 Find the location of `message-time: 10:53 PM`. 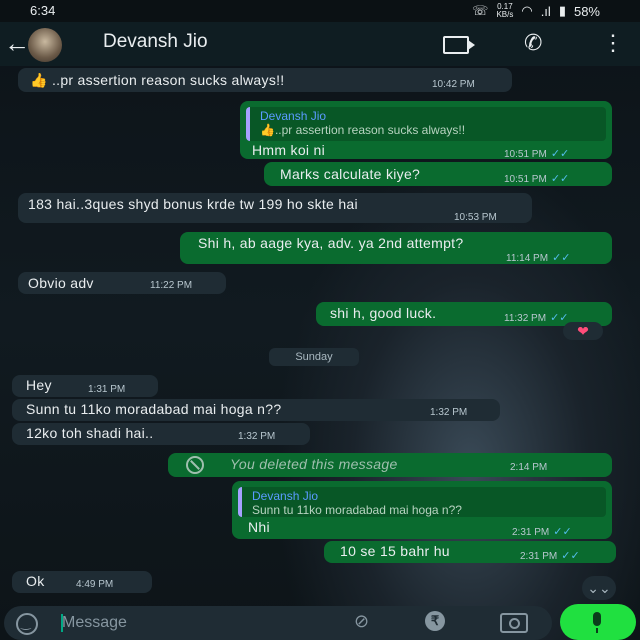

message-time: 10:53 PM is located at coordinates (475, 217).